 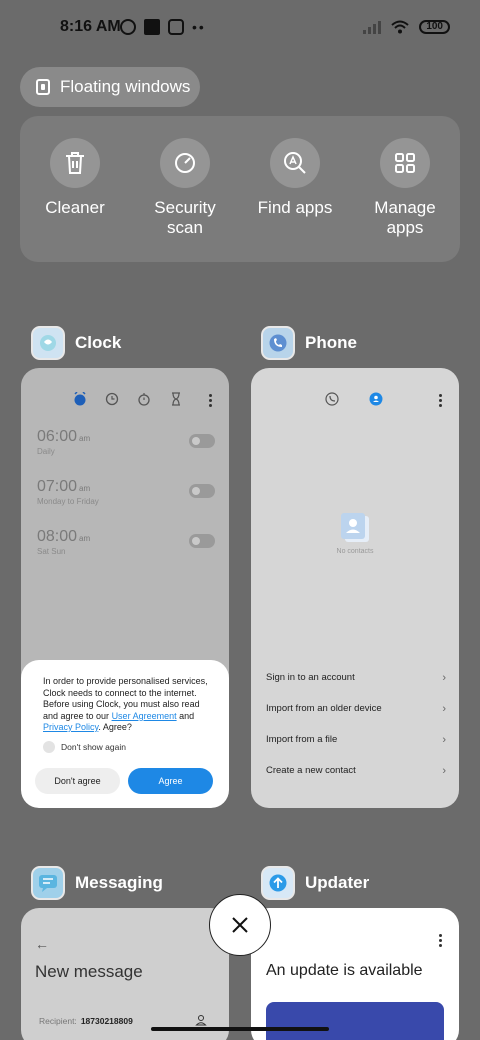 I want to click on find-apps-button: Find apps, so click(x=295, y=200).